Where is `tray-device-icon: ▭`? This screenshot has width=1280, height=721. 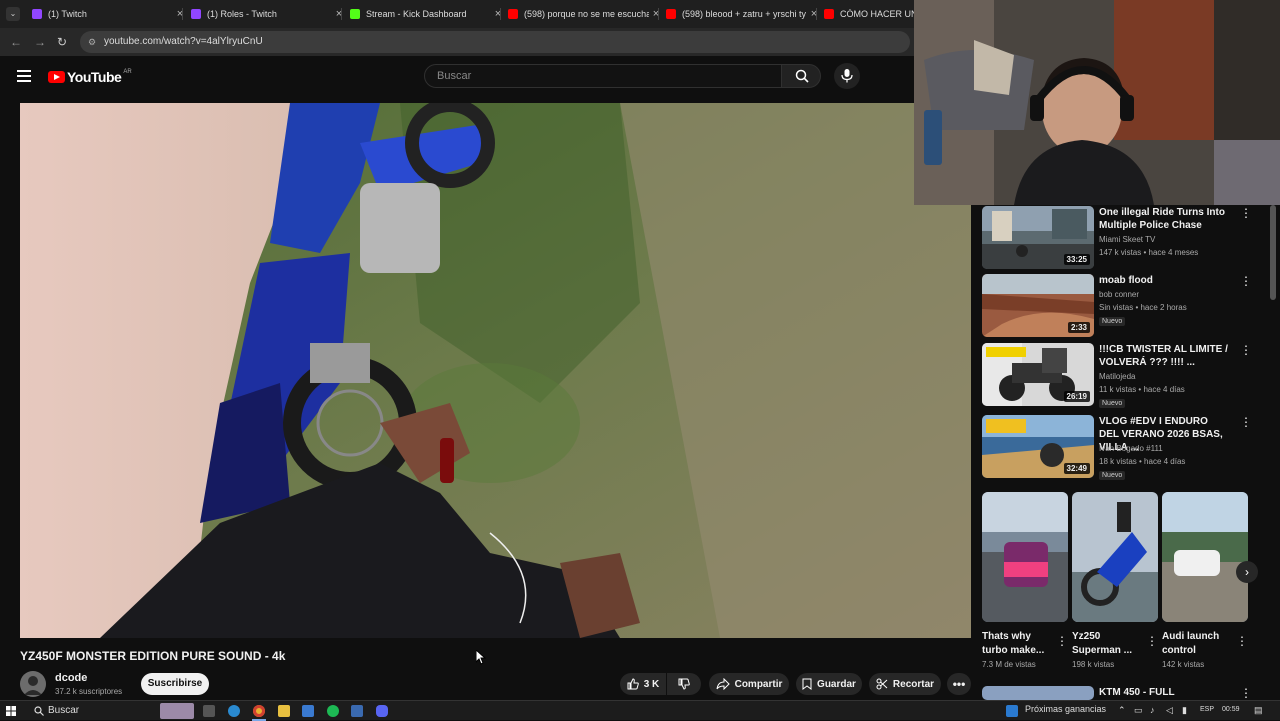 tray-device-icon: ▭ is located at coordinates (1138, 710).